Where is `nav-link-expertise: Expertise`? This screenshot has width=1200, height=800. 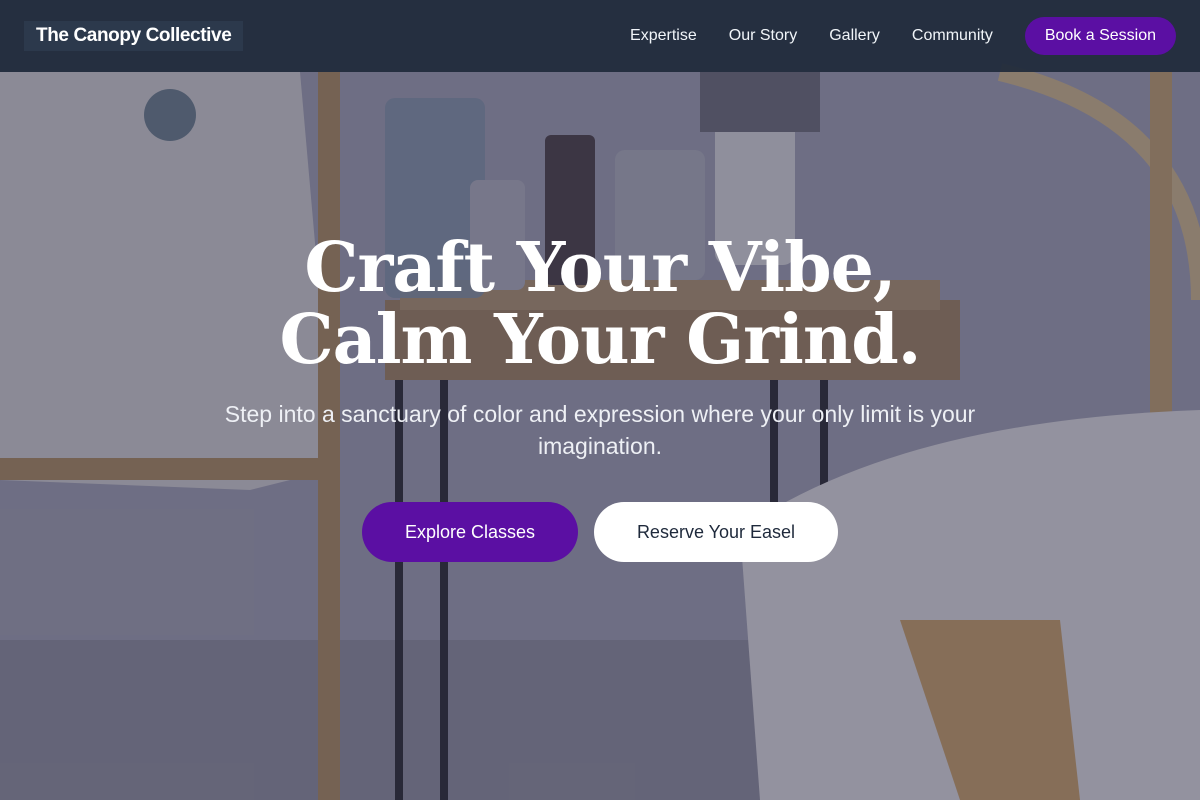 nav-link-expertise: Expertise is located at coordinates (663, 36).